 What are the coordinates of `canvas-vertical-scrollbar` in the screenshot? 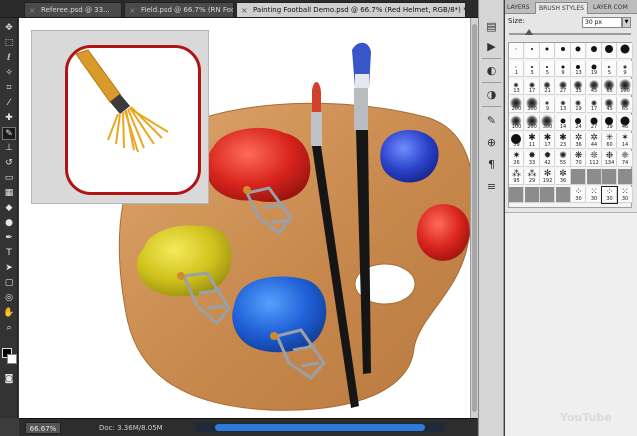 It's located at (474, 218).